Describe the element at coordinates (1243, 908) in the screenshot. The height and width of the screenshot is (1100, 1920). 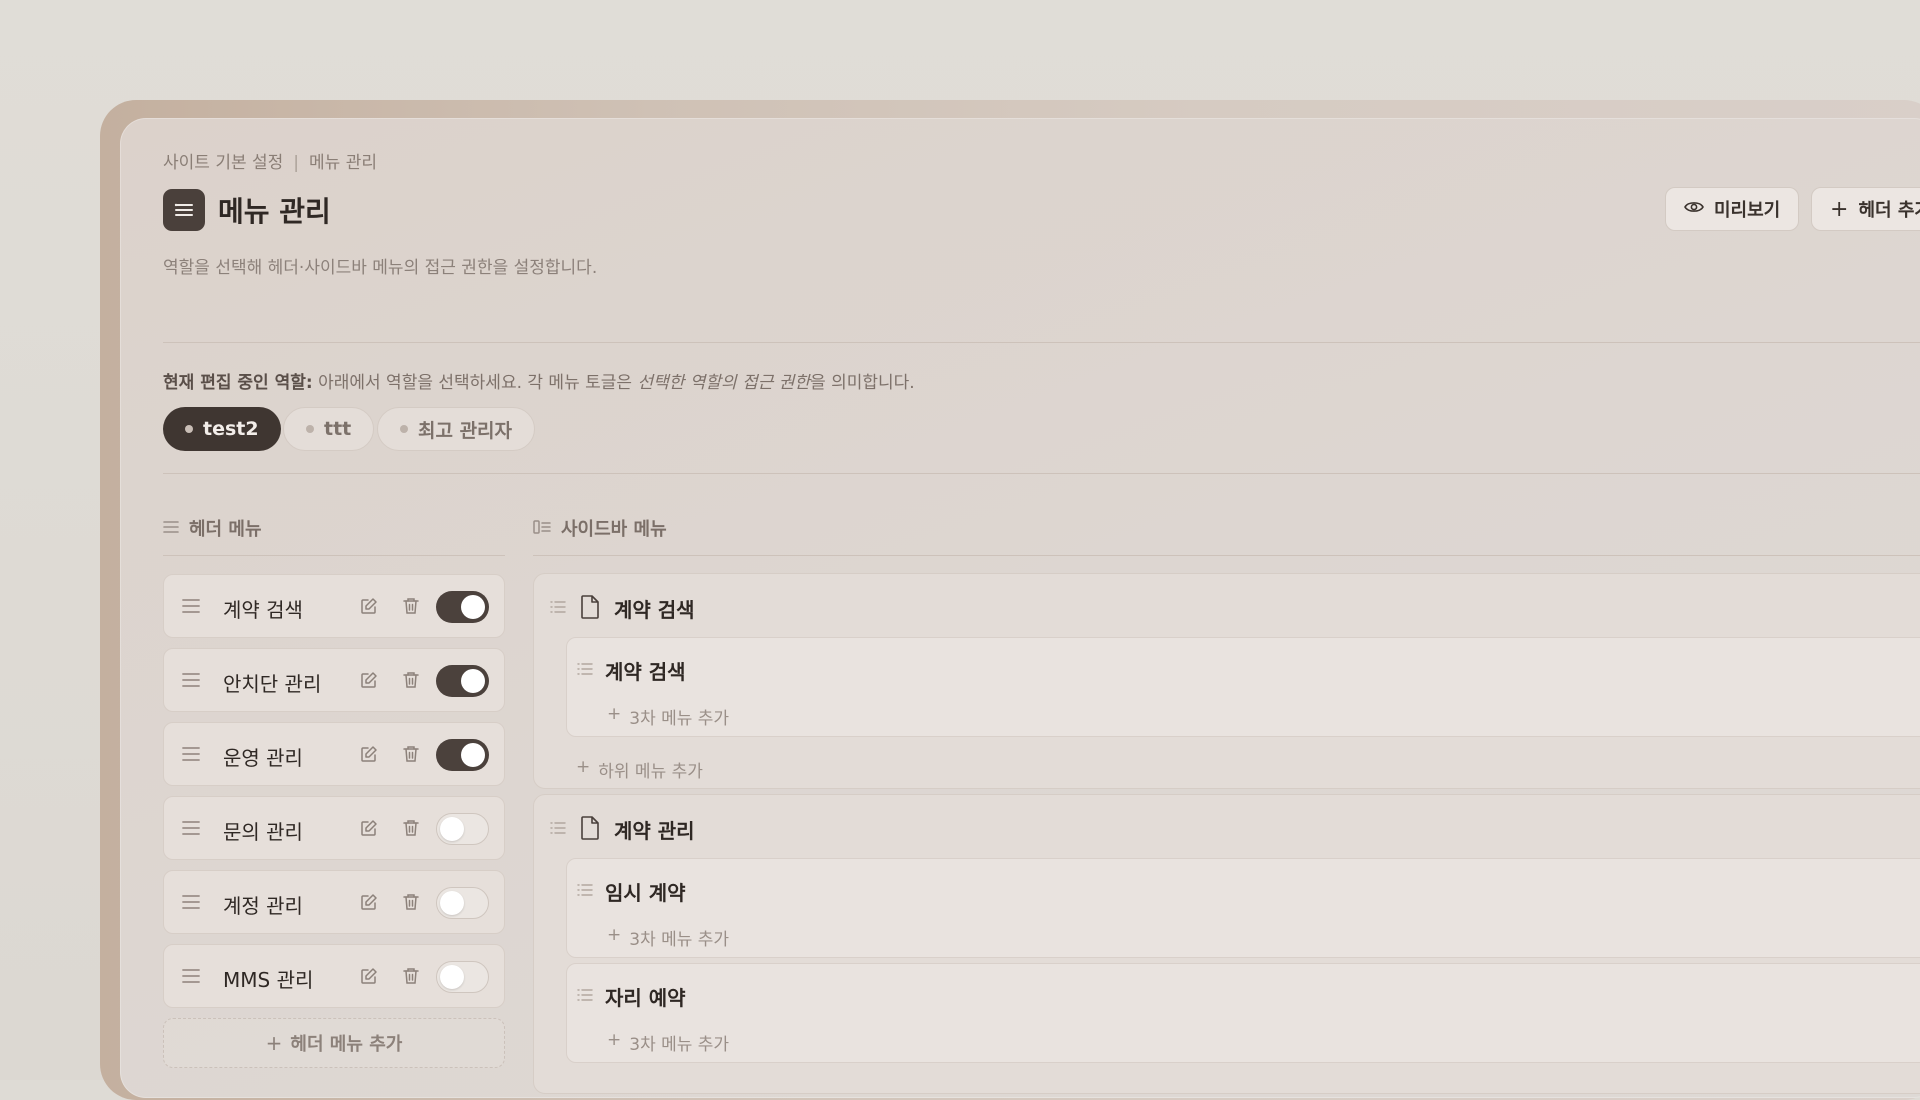
I see `sidebar-submenu: 임시 계약 +3차 메뉴 추가` at that location.